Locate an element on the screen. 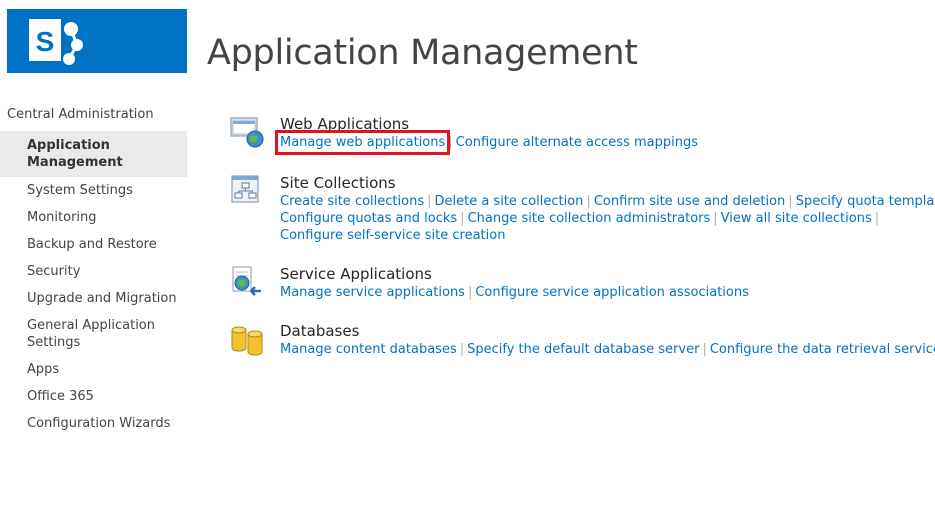 This screenshot has height=505, width=935. link-delete-a-site-collection: Delete a site collection is located at coordinates (508, 201).